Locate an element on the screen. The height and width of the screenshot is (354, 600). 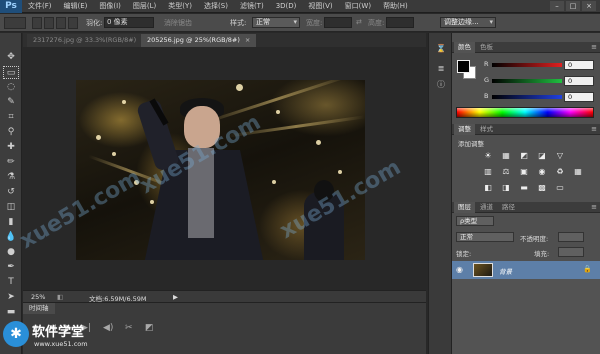
status-toggle-icon: ◧ is located at coordinates (60, 297).